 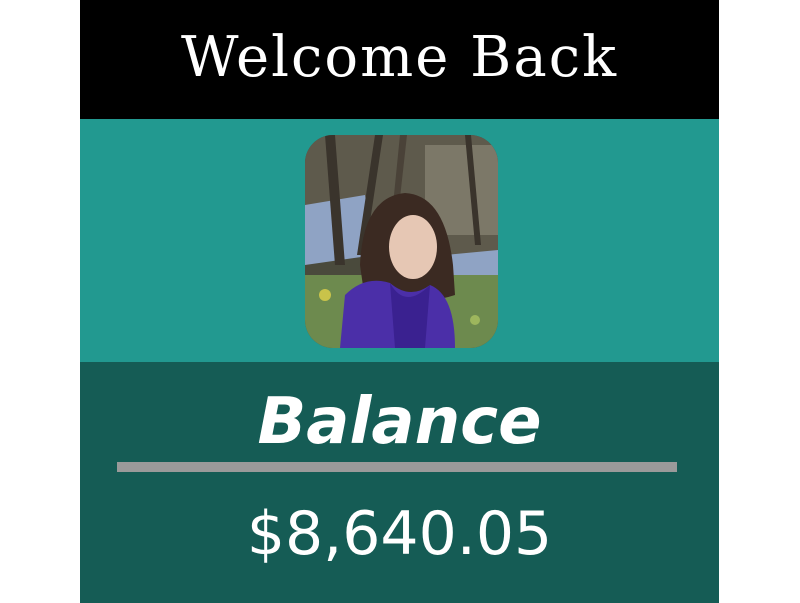 What do you see at coordinates (399, 57) in the screenshot?
I see `welcome-title: Welcome Back` at bounding box center [399, 57].